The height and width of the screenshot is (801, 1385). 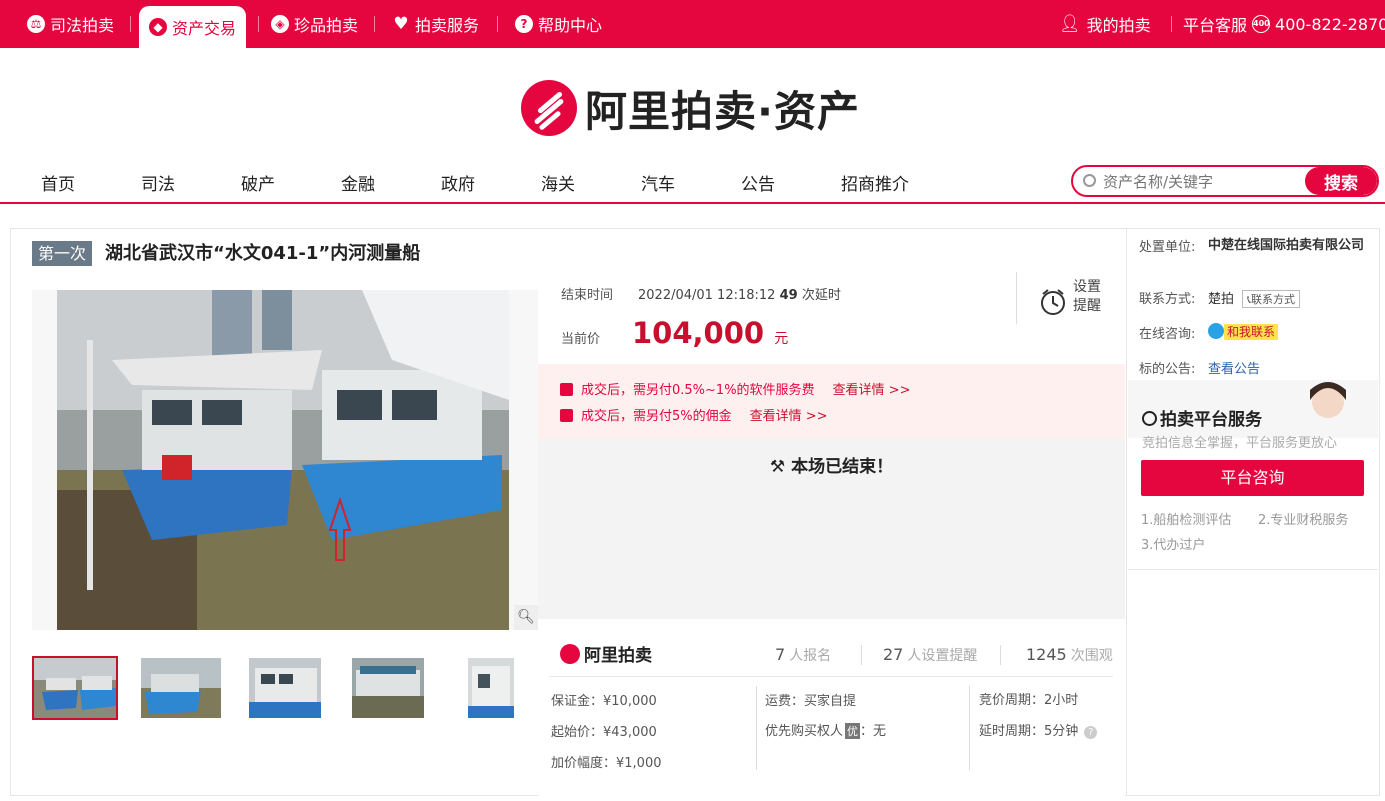 I want to click on site-logo: 阿里拍卖·资产, so click(x=690, y=108).